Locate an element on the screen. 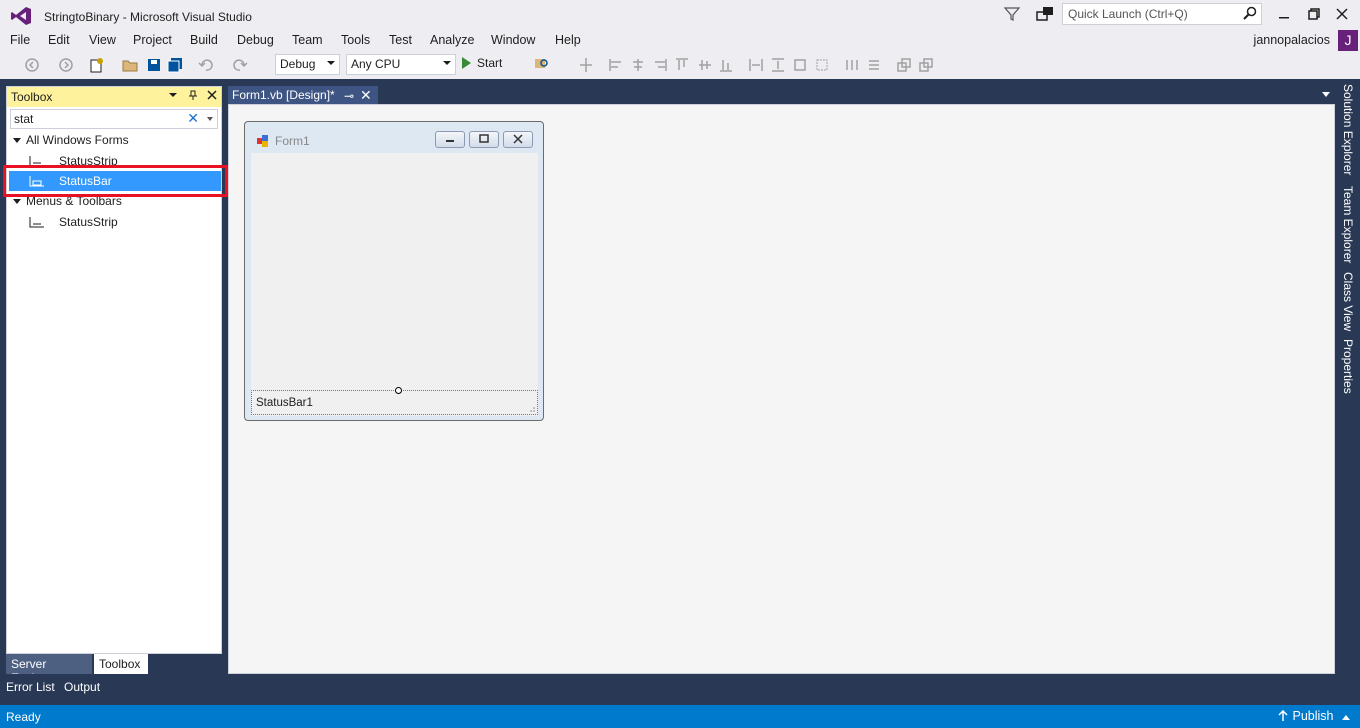  maximize-icon is located at coordinates (484, 138).